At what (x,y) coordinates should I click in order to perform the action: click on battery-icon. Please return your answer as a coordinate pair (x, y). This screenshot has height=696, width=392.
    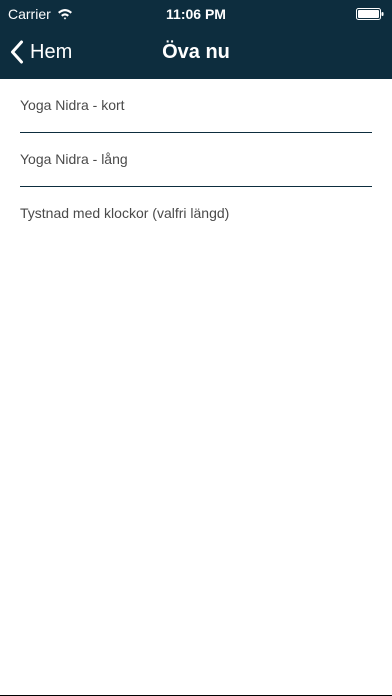
    Looking at the image, I should click on (370, 14).